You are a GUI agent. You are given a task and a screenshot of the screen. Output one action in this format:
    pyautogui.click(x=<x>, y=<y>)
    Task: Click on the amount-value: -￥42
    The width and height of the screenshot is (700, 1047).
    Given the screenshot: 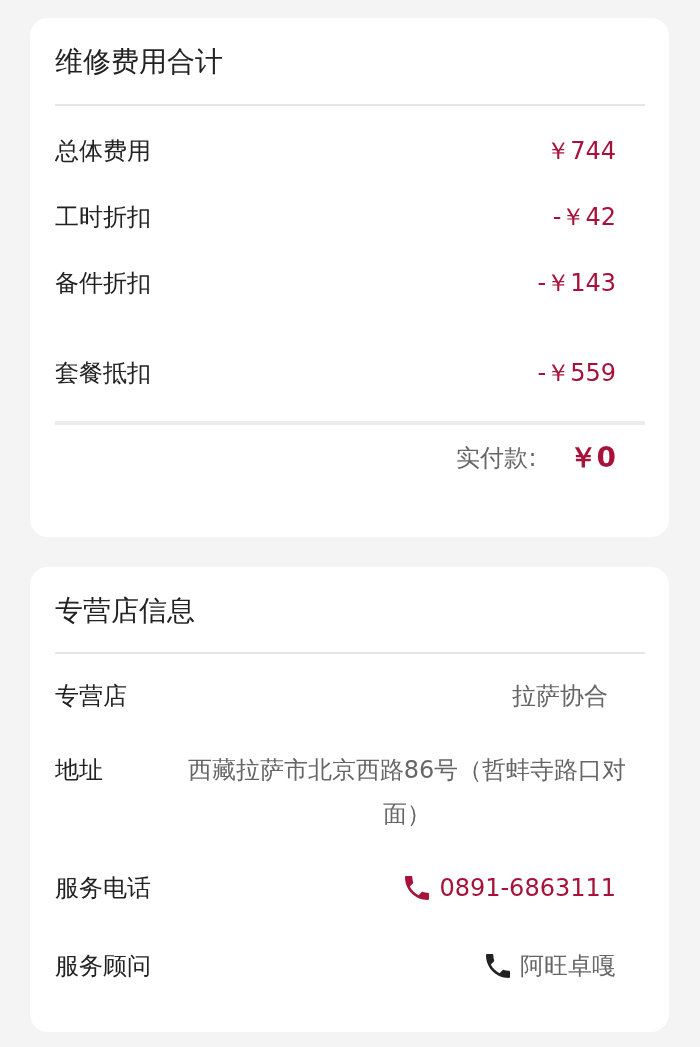 What is the action you would take?
    pyautogui.click(x=584, y=217)
    